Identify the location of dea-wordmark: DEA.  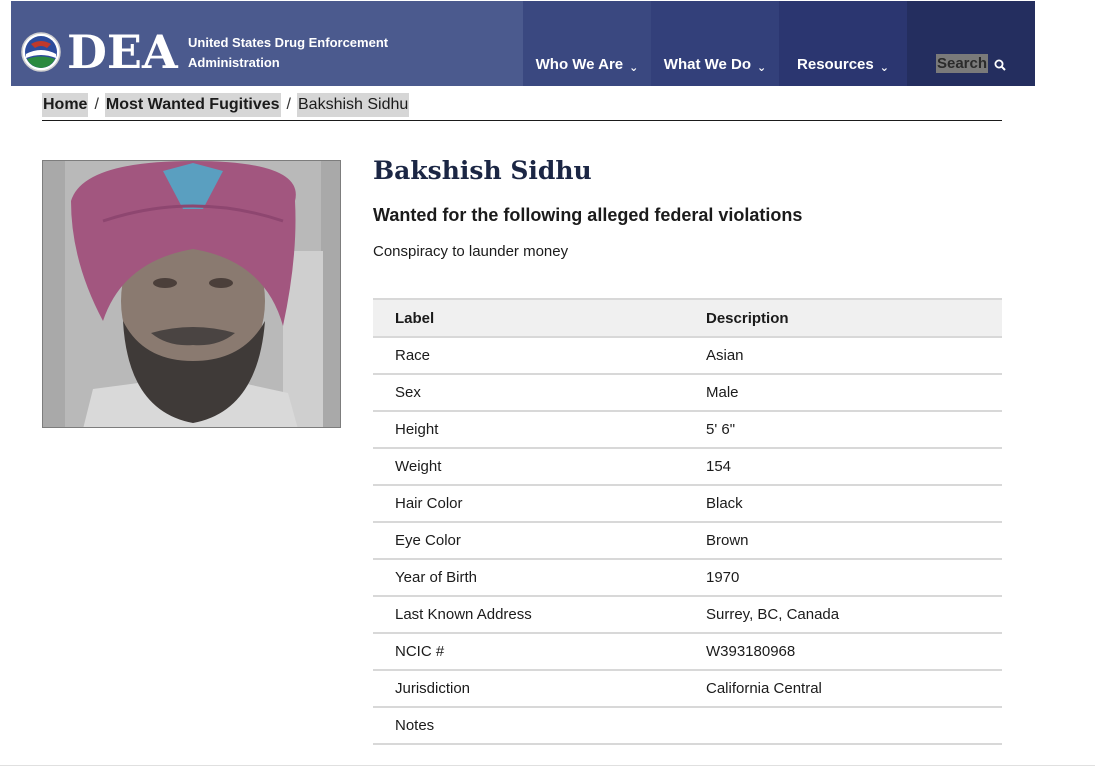
(122, 52).